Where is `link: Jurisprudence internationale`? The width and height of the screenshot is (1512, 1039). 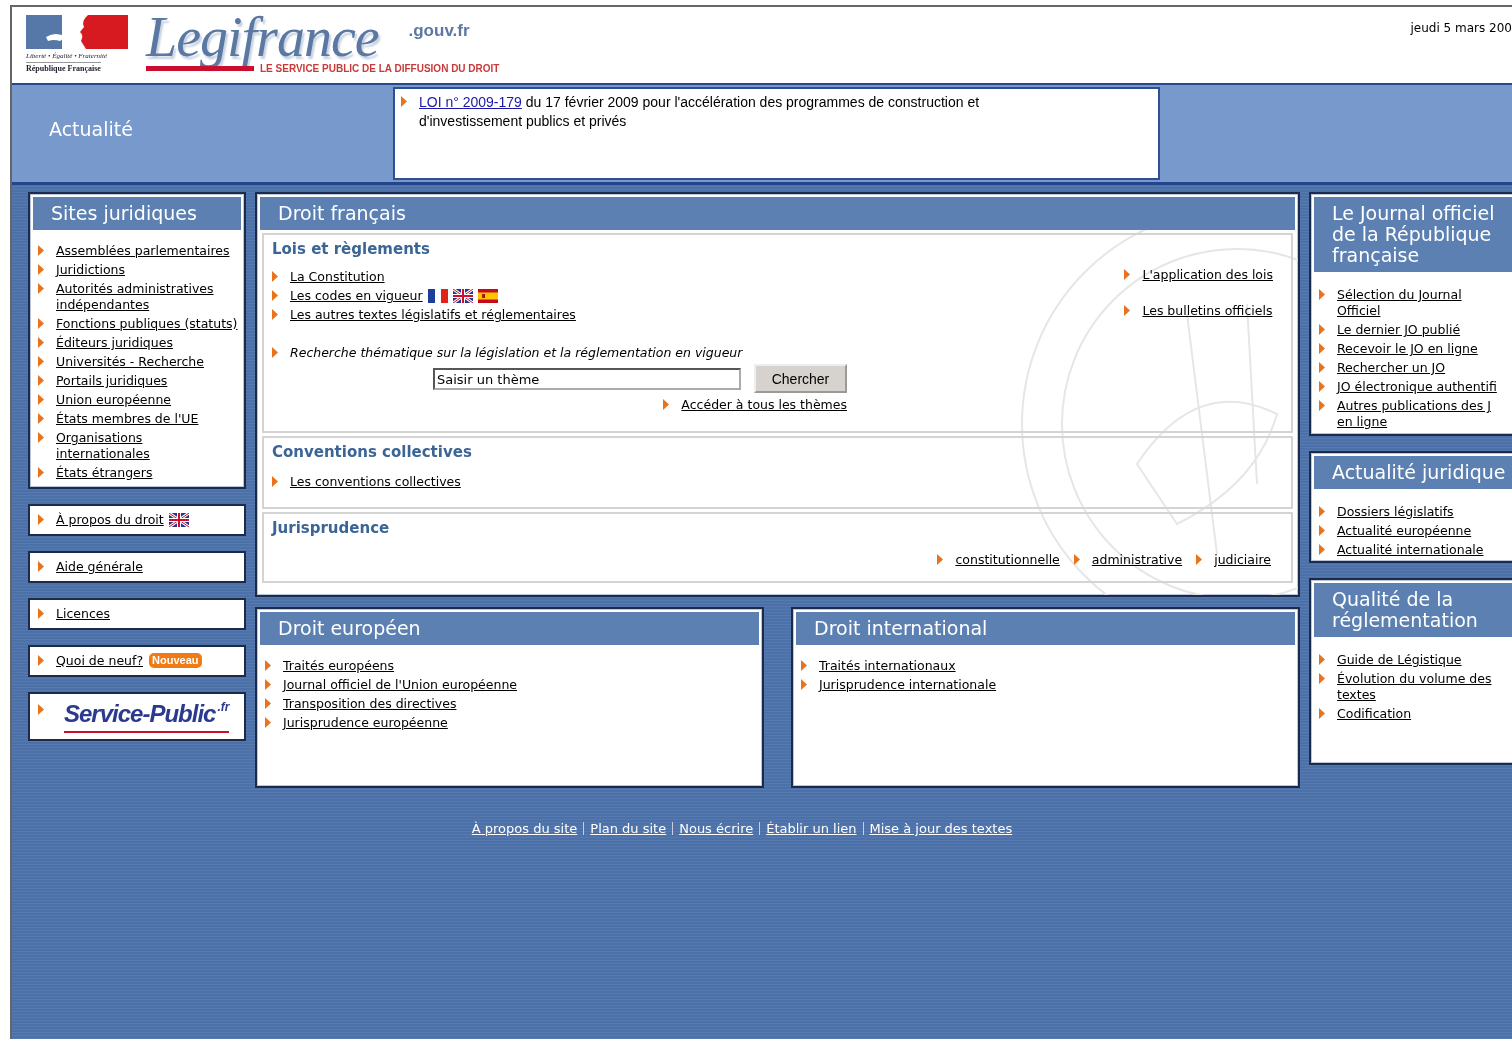
link: Jurisprudence internationale is located at coordinates (908, 685).